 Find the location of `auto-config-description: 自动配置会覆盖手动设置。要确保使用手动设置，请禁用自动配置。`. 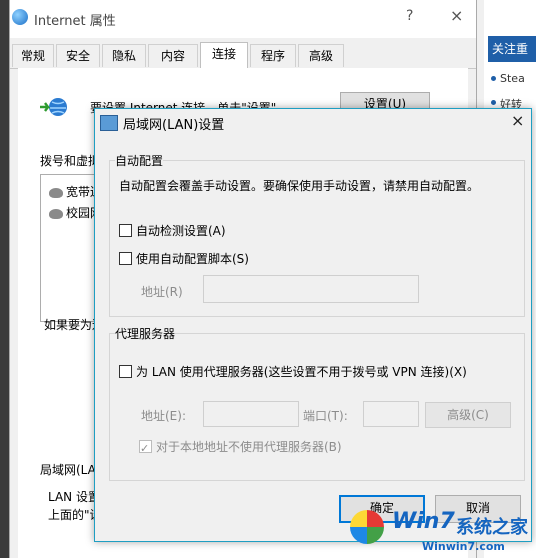

auto-config-description: 自动配置会覆盖手动设置。要确保使用手动设置，请禁用自动配置。 is located at coordinates (299, 186).